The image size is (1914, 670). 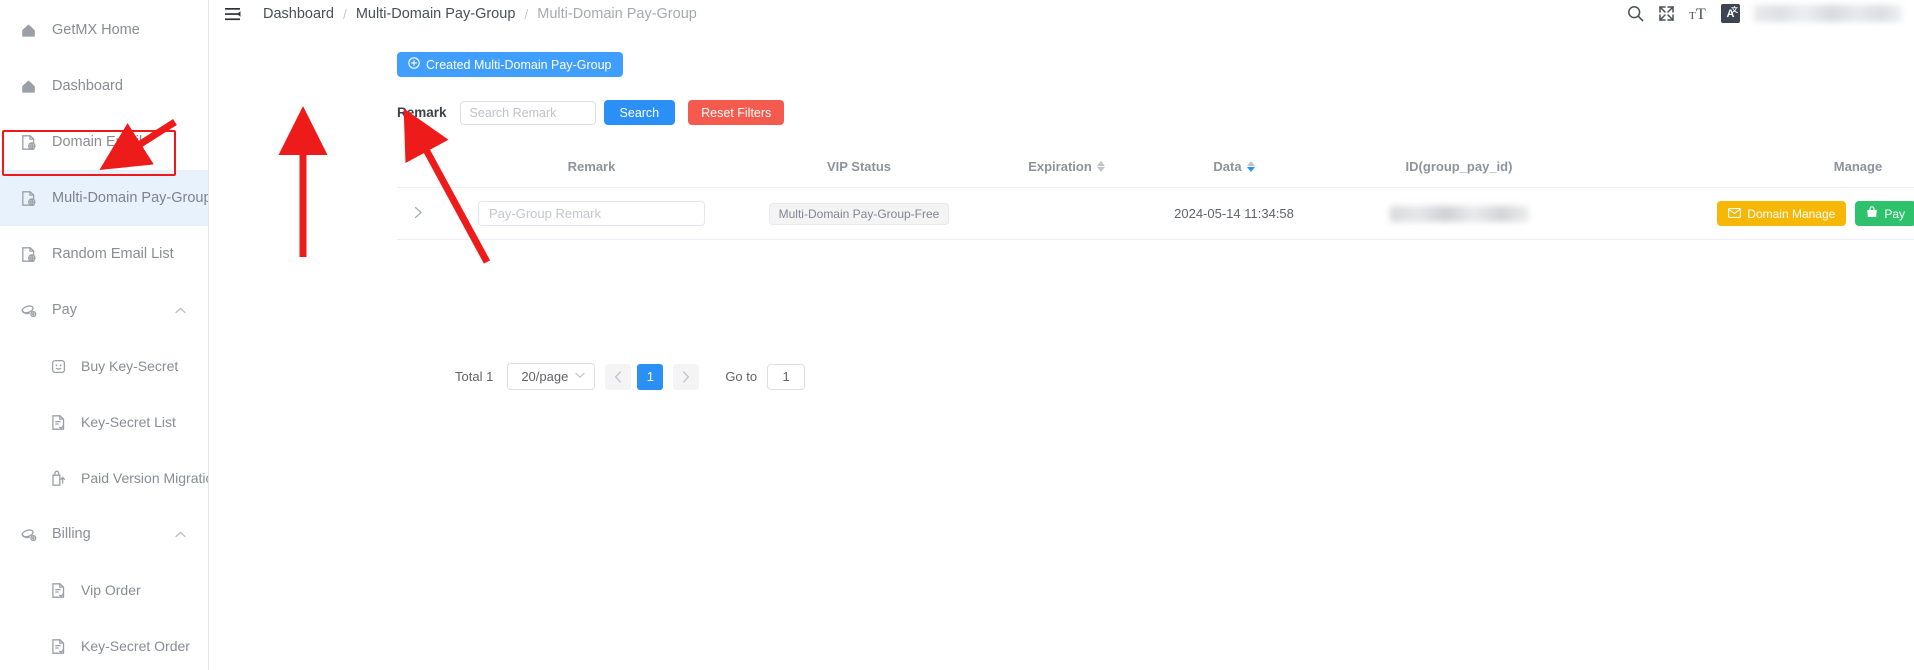 What do you see at coordinates (71, 534) in the screenshot?
I see `sidebar-item-label: Billing` at bounding box center [71, 534].